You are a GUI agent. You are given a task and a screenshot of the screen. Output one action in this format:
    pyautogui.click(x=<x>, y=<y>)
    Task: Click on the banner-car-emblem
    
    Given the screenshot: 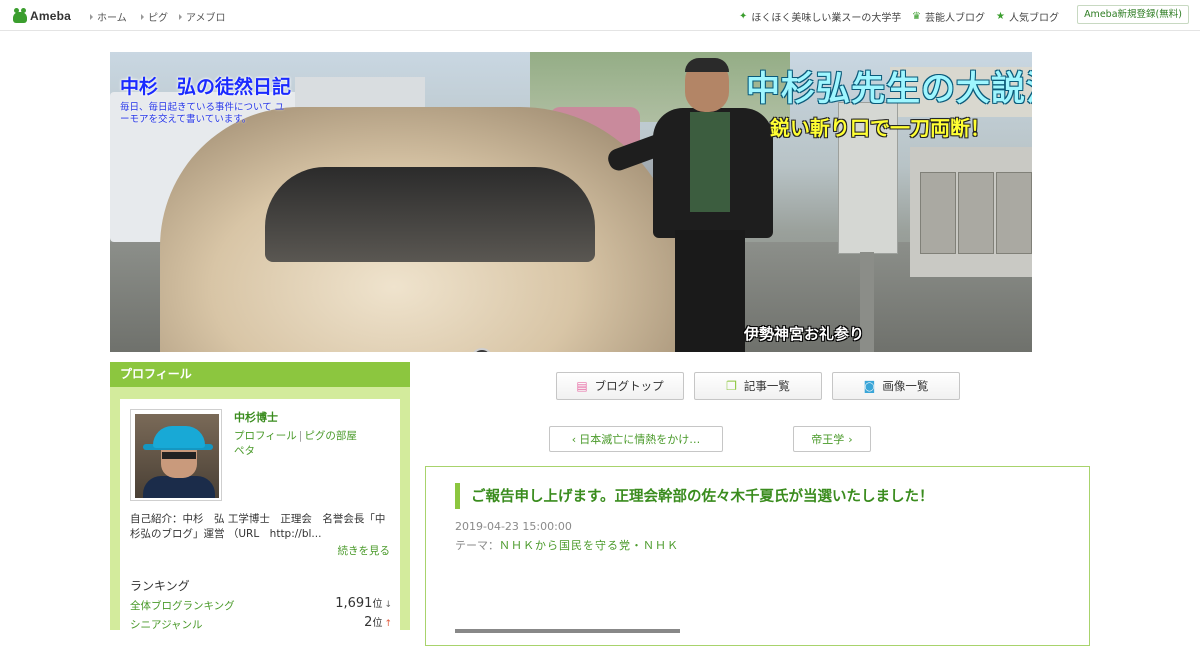 What is the action you would take?
    pyautogui.click(x=482, y=350)
    